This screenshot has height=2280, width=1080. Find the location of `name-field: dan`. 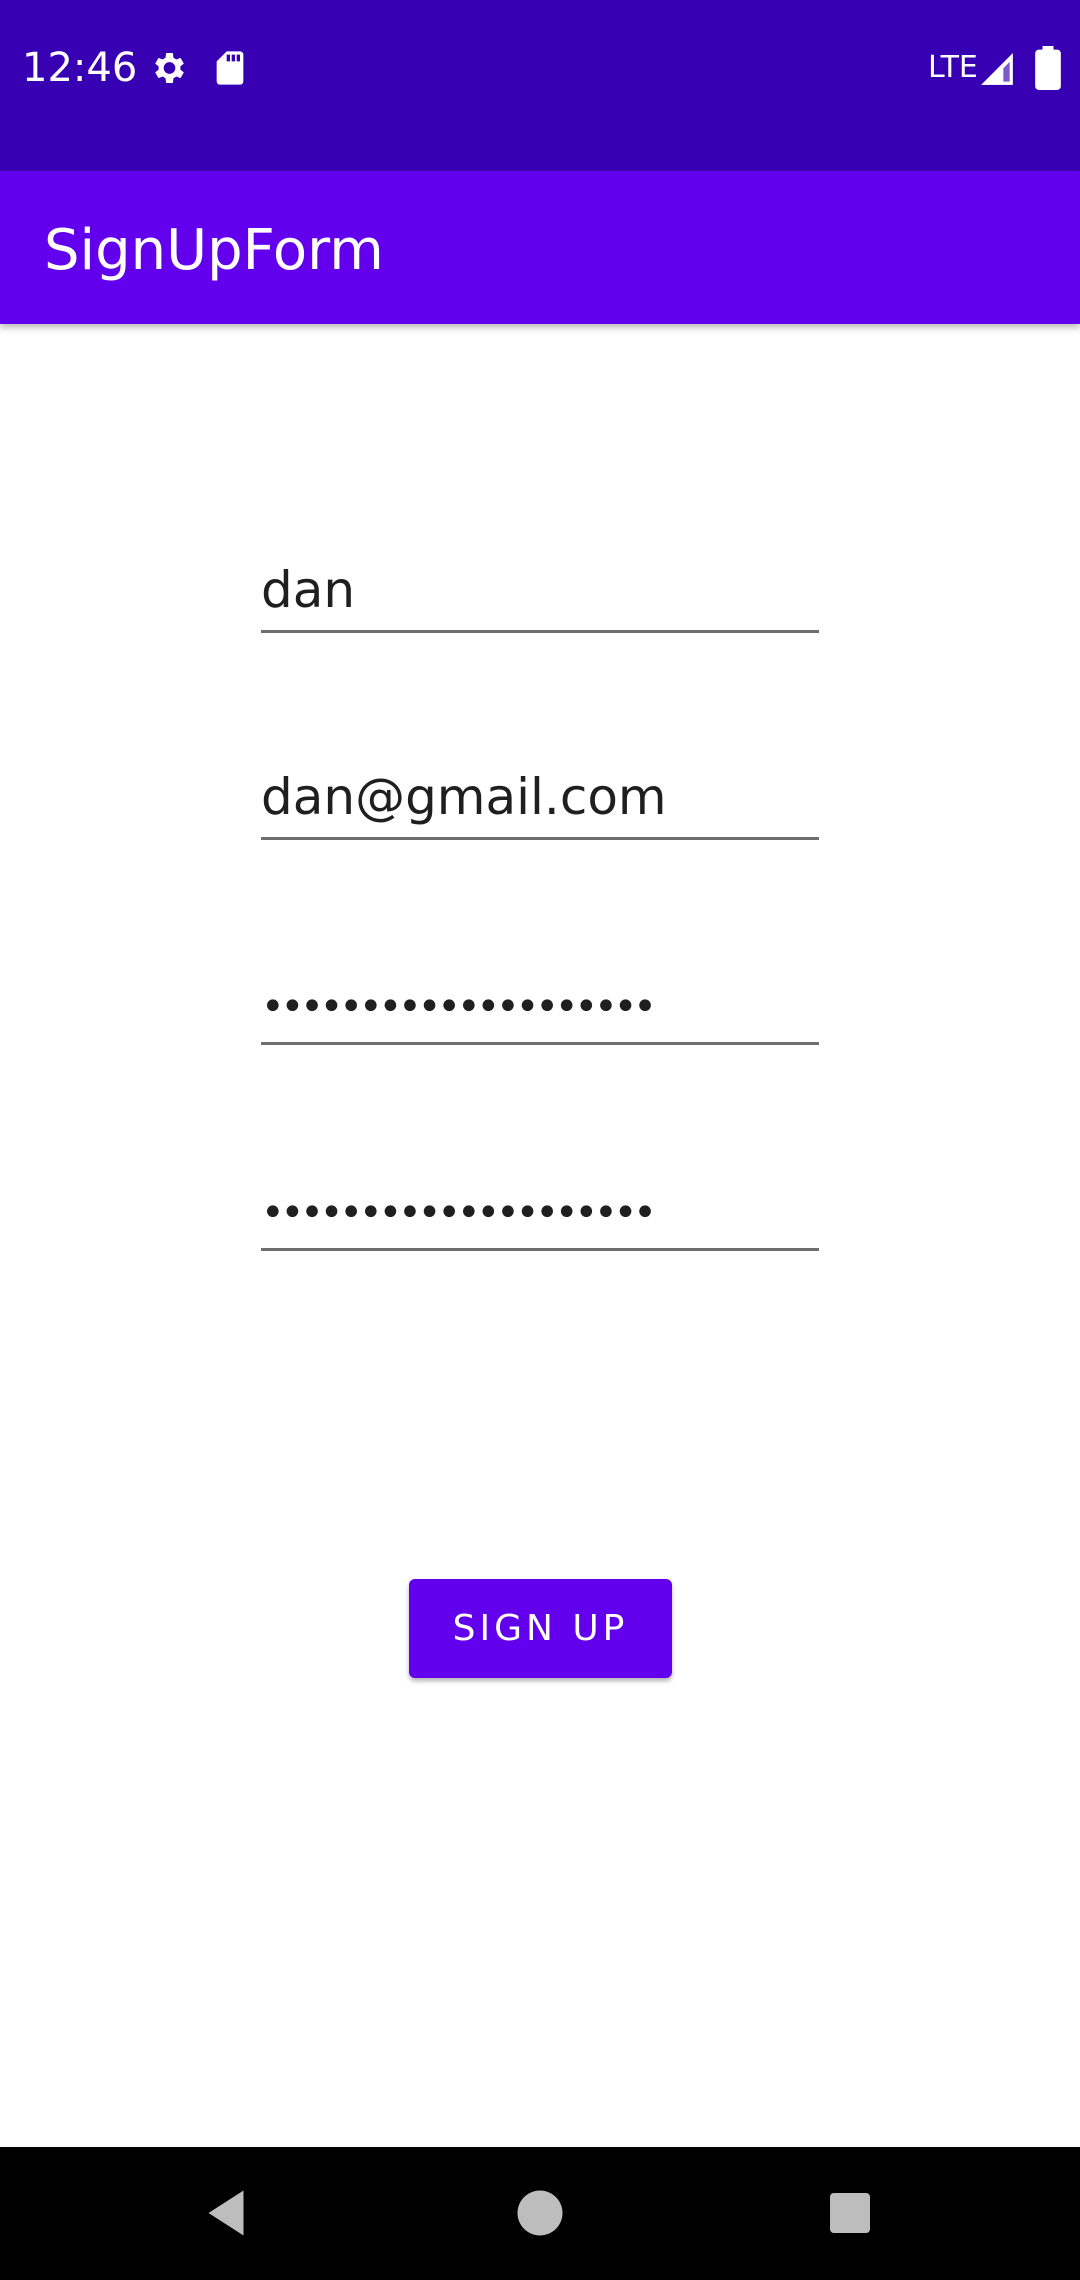

name-field: dan is located at coordinates (540, 588).